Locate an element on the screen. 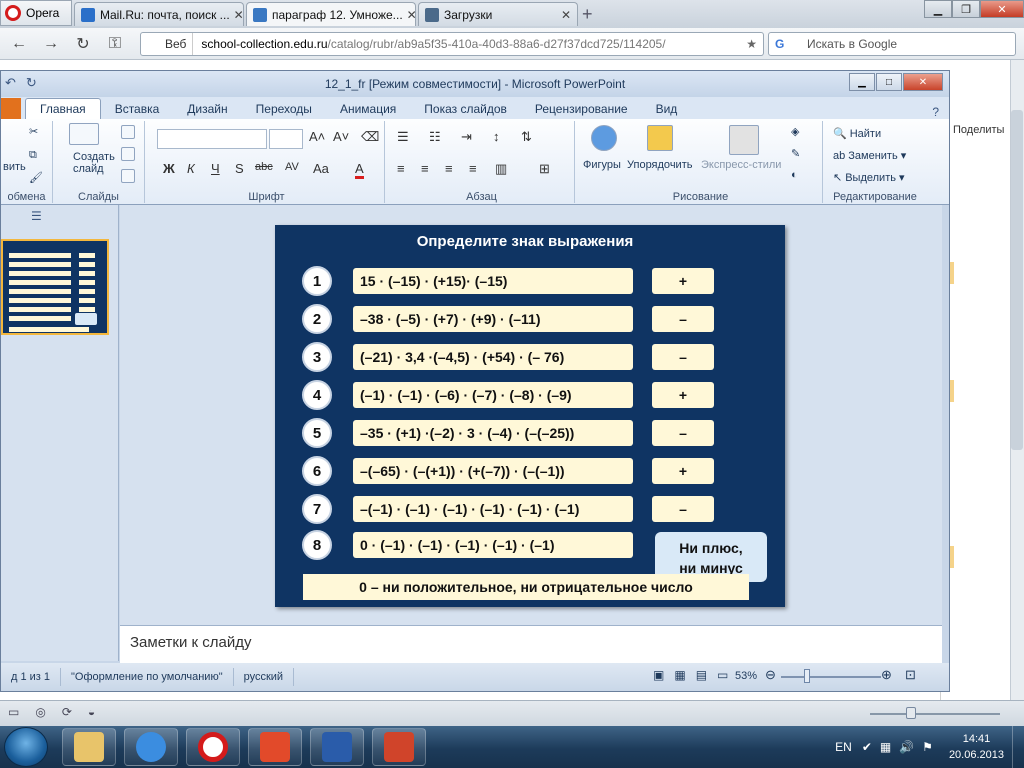  tab-insert: Вставка is located at coordinates (137, 108).